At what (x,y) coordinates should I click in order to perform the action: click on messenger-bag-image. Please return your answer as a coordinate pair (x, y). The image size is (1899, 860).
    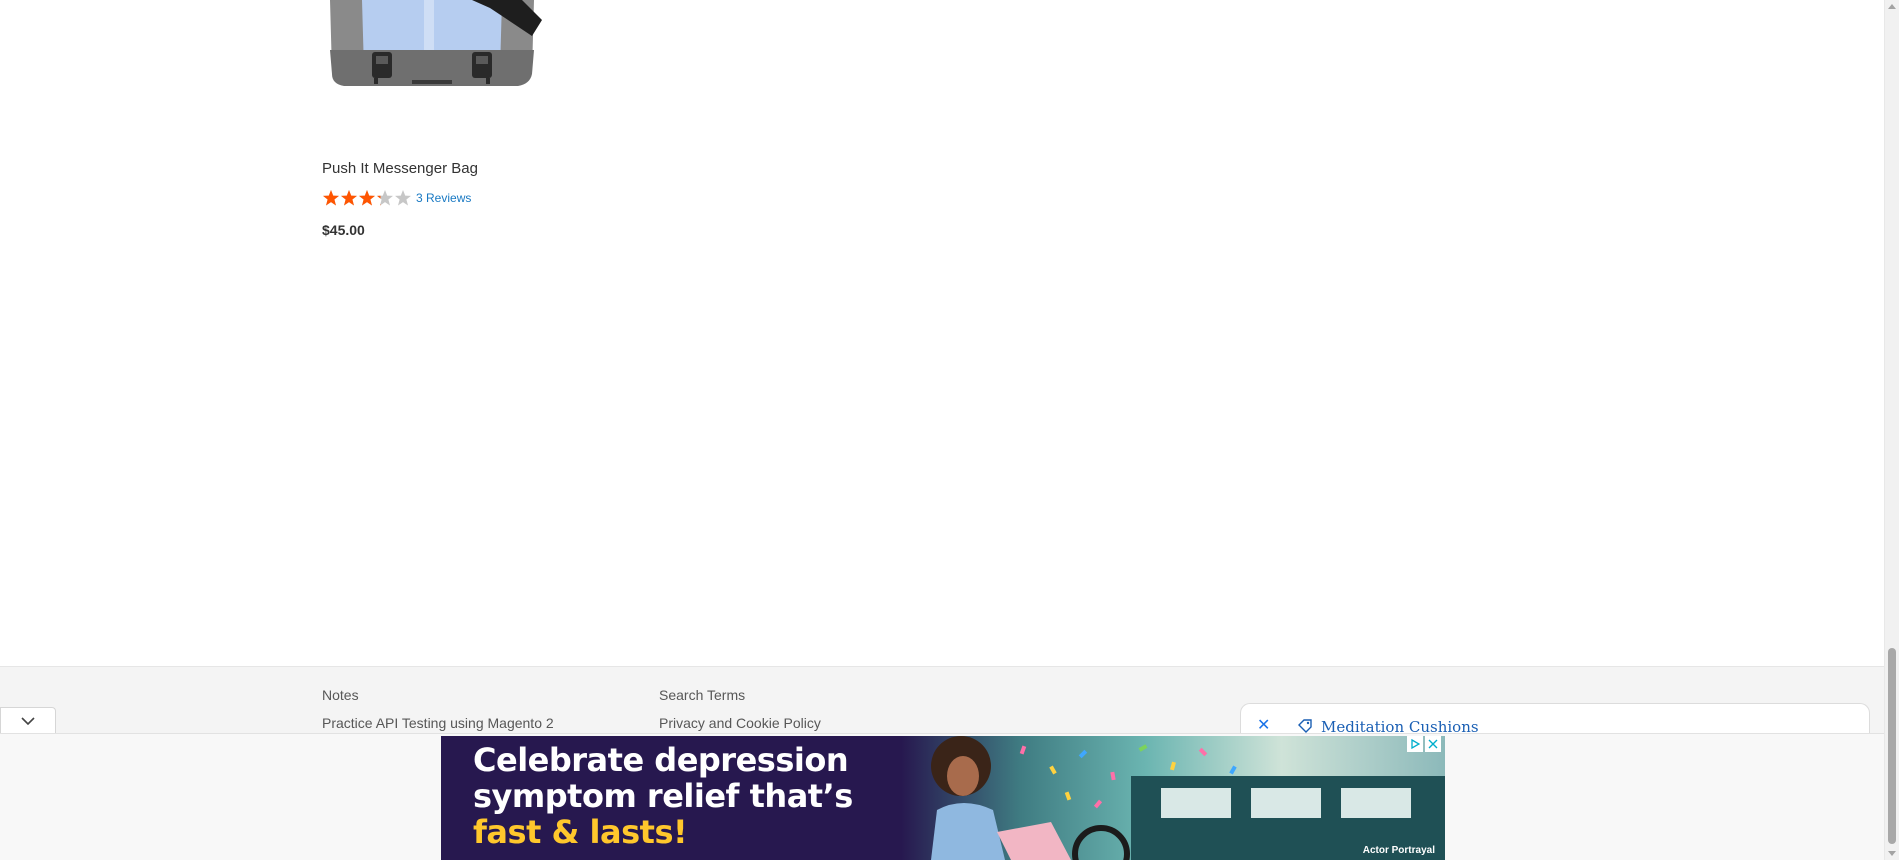
    Looking at the image, I should click on (436, 43).